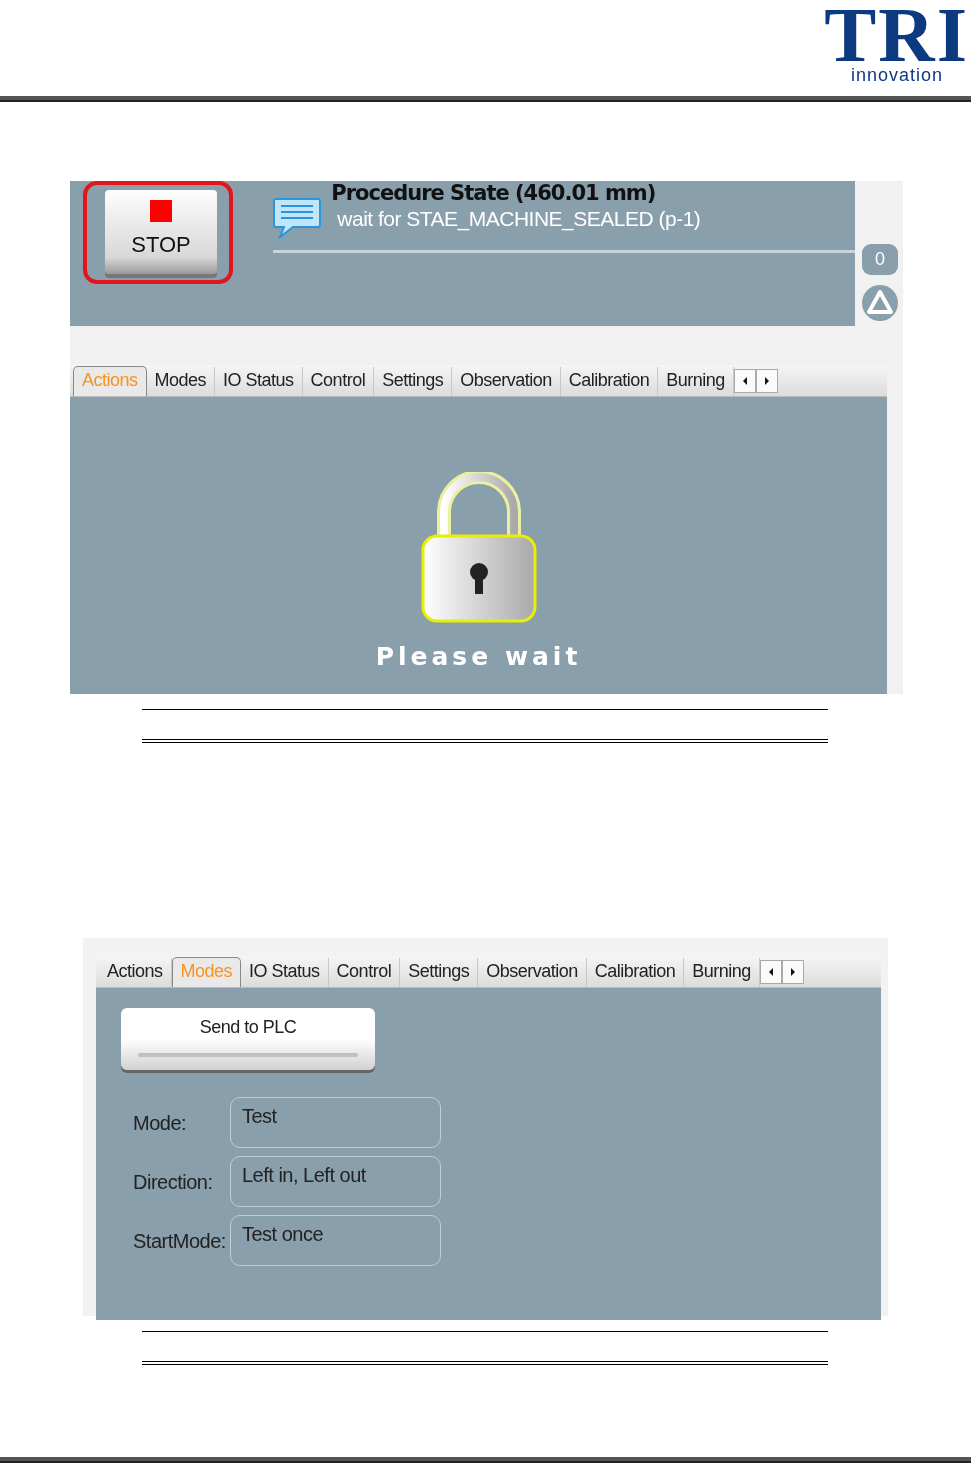  What do you see at coordinates (478, 657) in the screenshot?
I see `please-wait-text: Please wait` at bounding box center [478, 657].